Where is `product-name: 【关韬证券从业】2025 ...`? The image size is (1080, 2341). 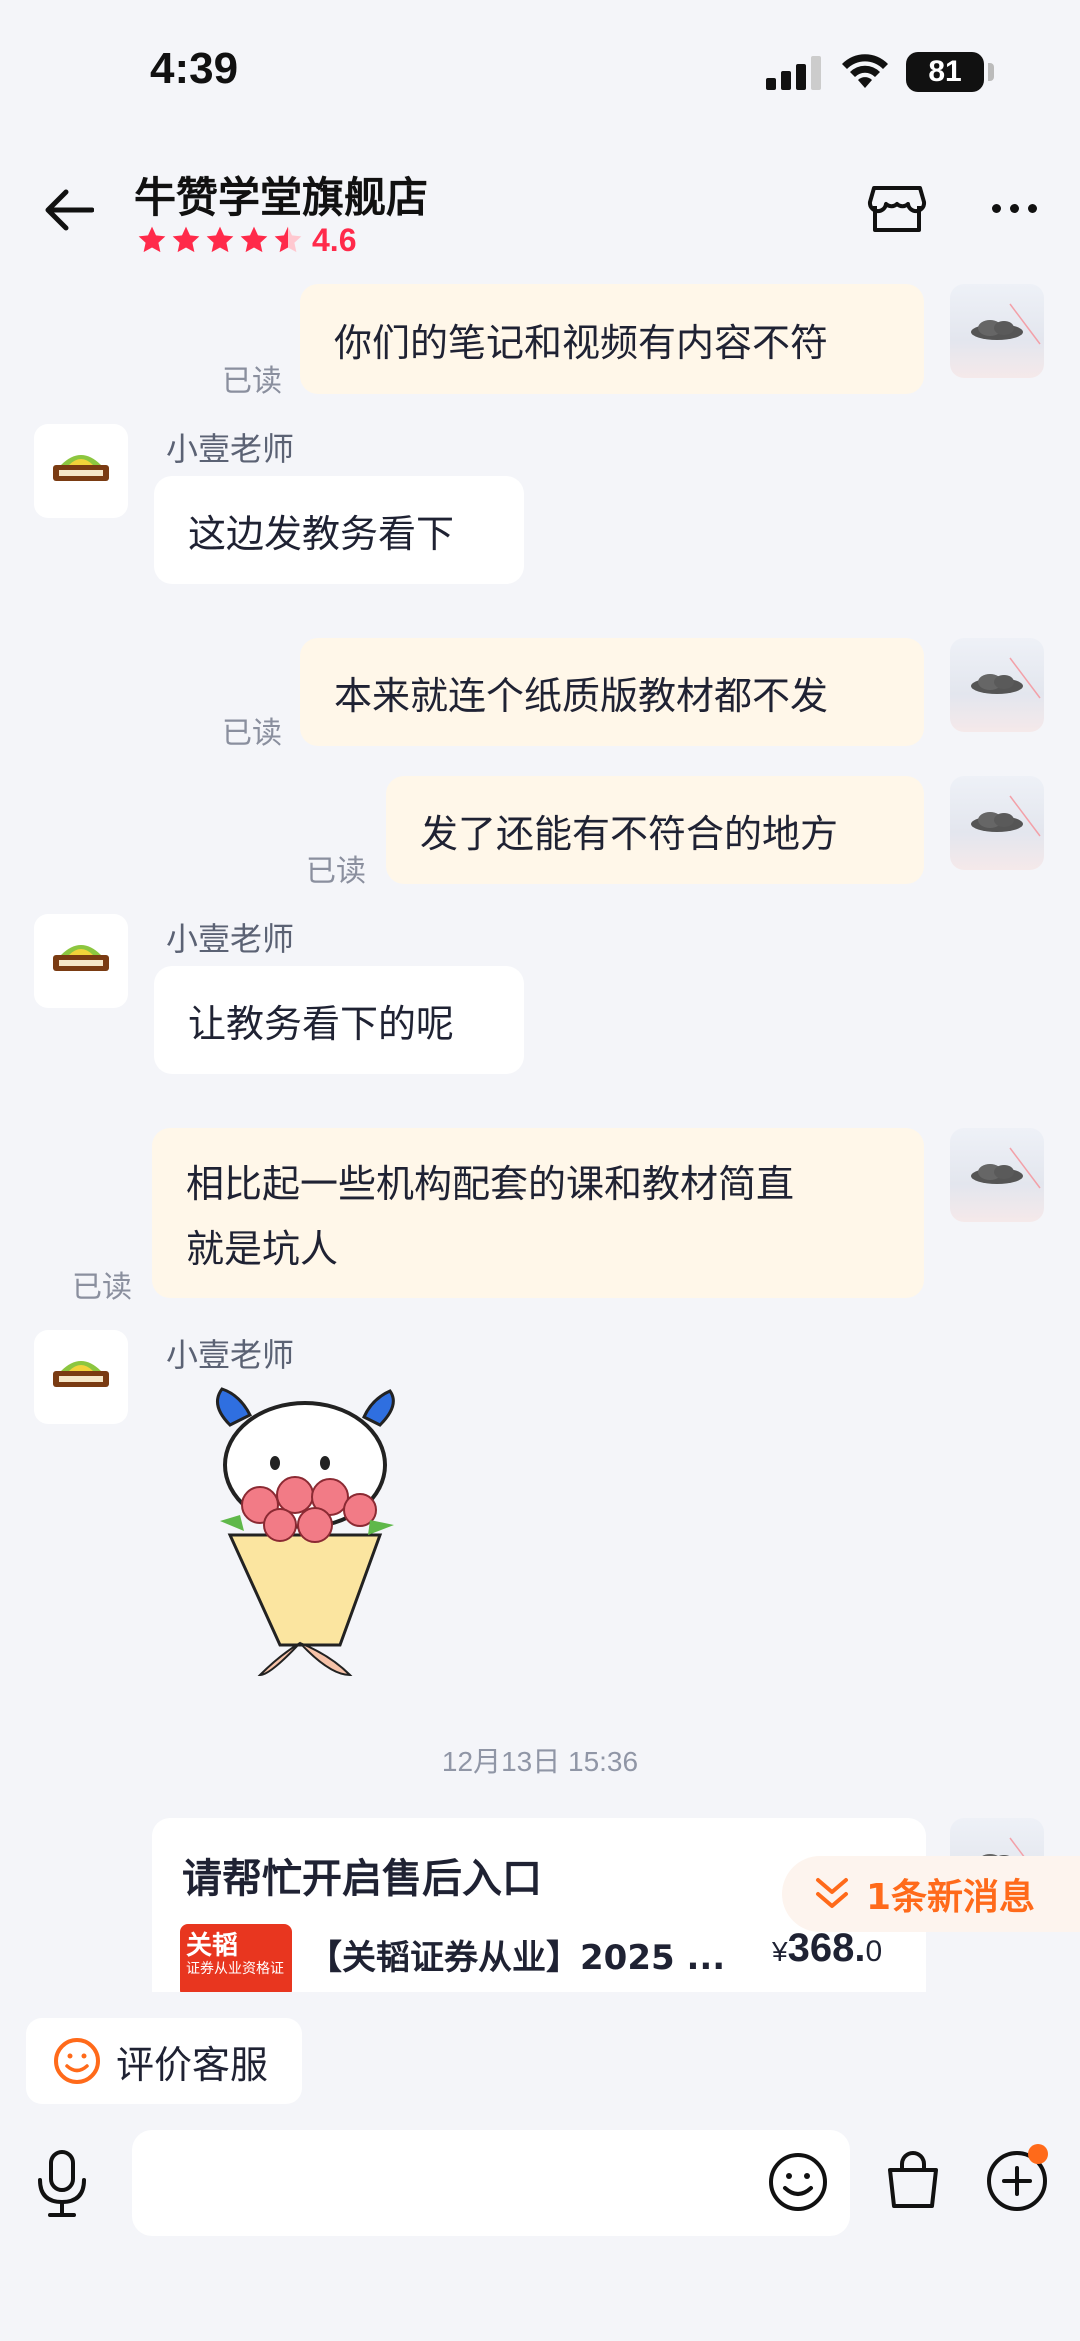
product-name: 【关韬证券从业】2025 ... is located at coordinates (517, 1958).